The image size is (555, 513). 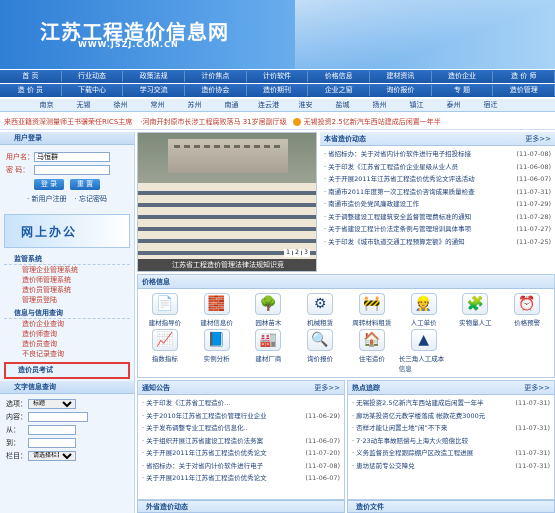 I want to click on price-tile: ⏰ 价格预警, so click(x=527, y=310).